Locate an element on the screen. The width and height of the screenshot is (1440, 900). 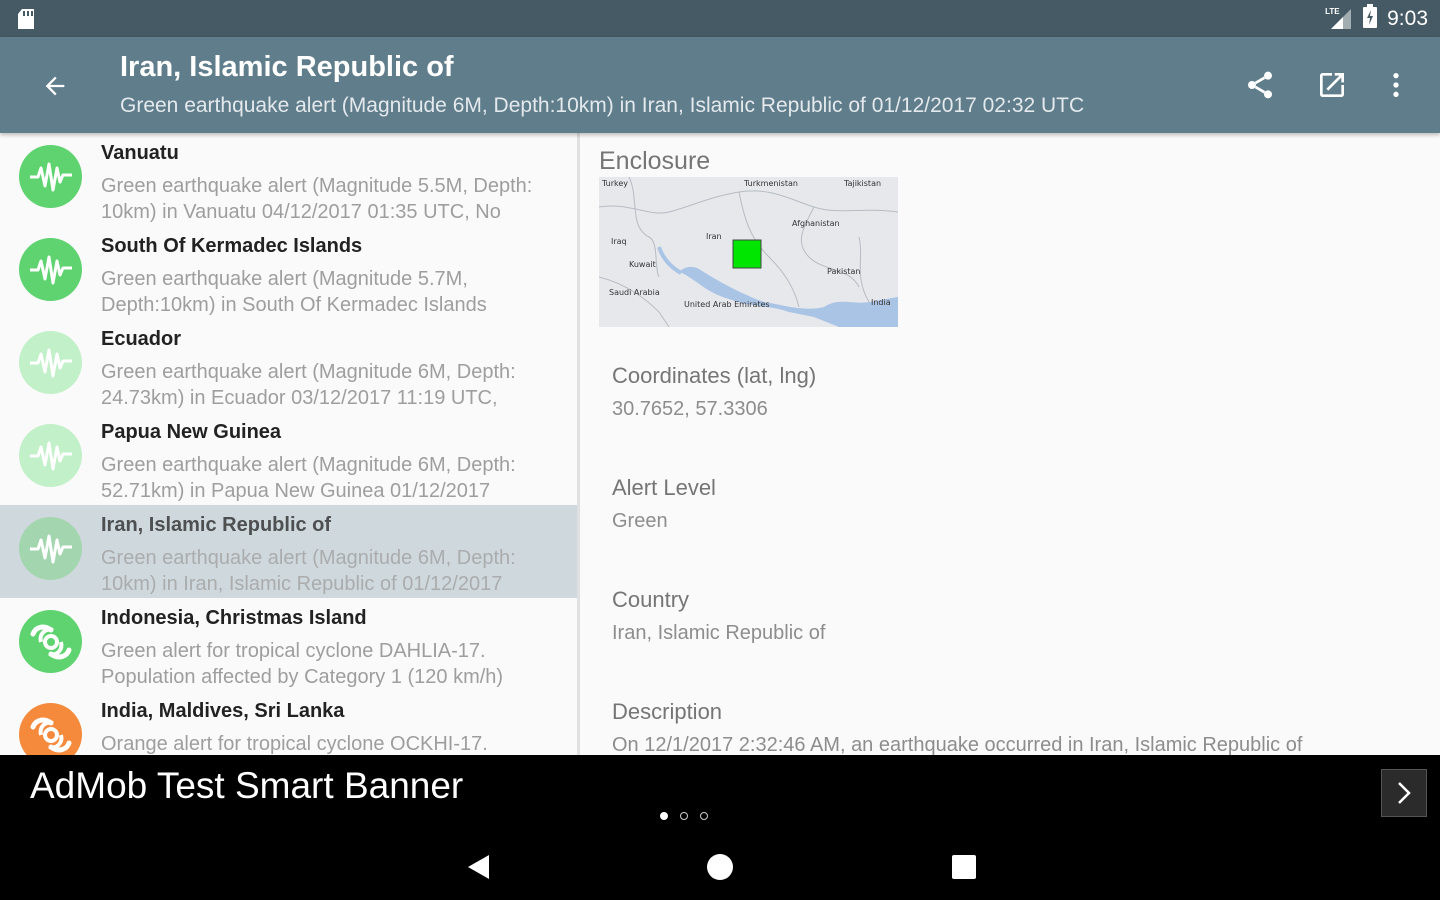
list-item-title: India, Maldives, Sri Lanka is located at coordinates (223, 711).